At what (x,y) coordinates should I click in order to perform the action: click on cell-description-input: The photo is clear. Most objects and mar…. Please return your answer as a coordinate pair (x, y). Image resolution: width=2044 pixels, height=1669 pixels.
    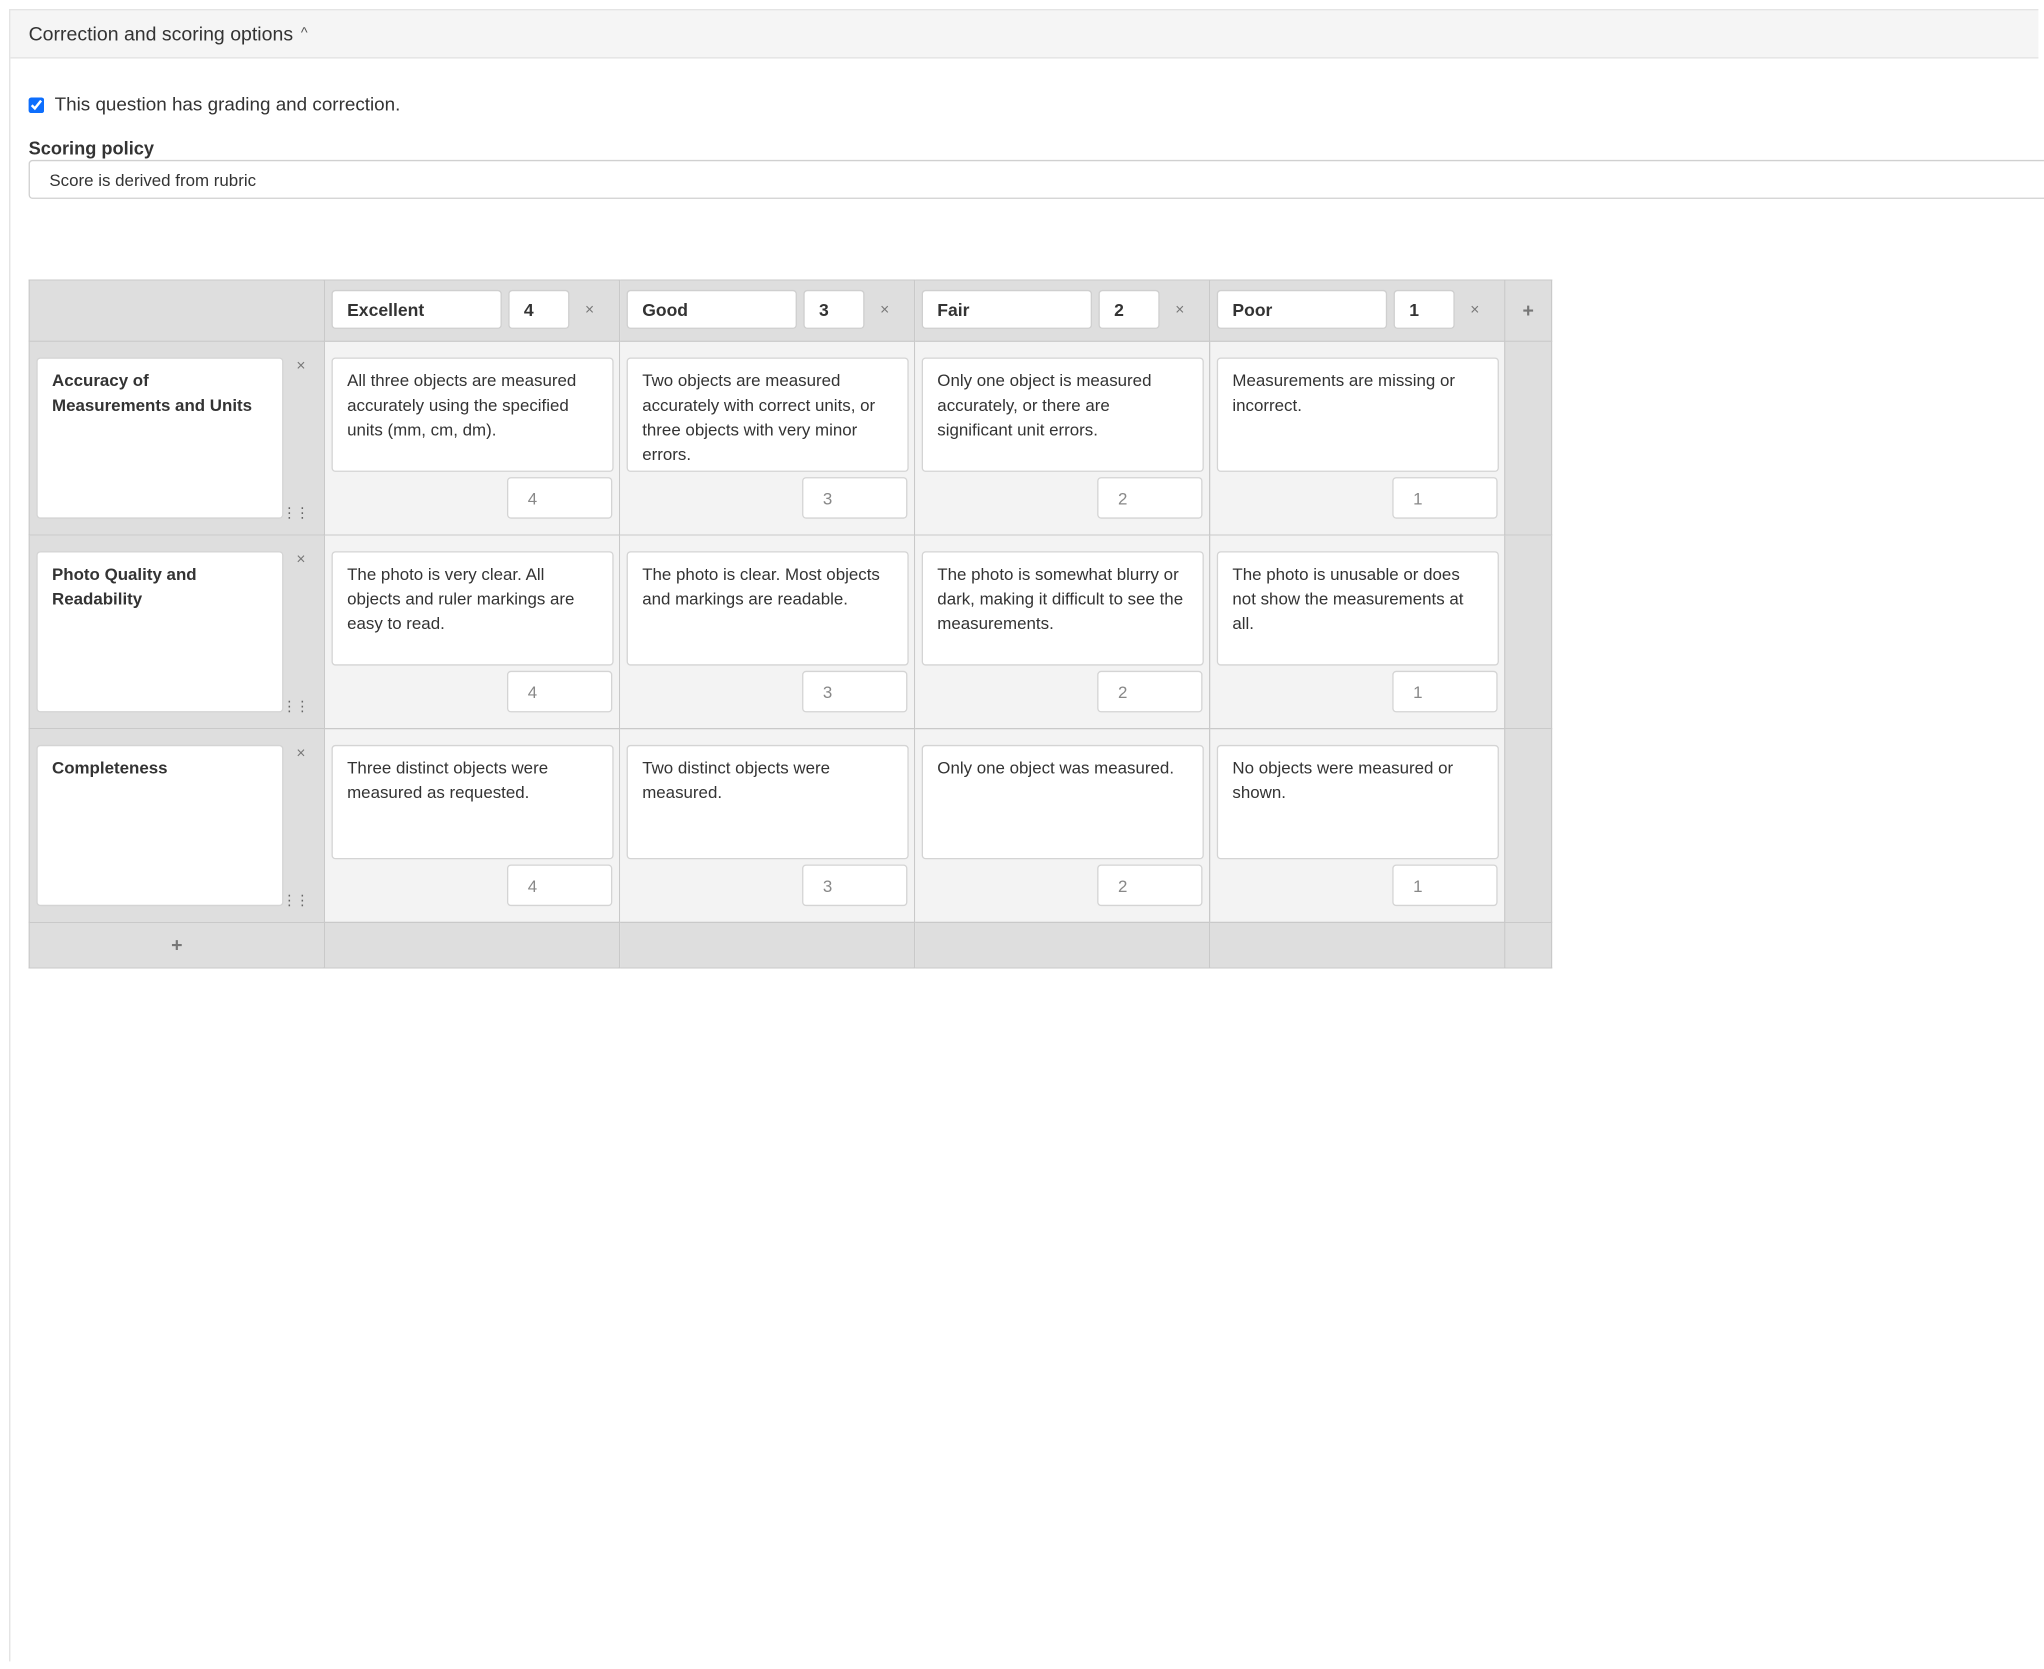
    Looking at the image, I should click on (767, 608).